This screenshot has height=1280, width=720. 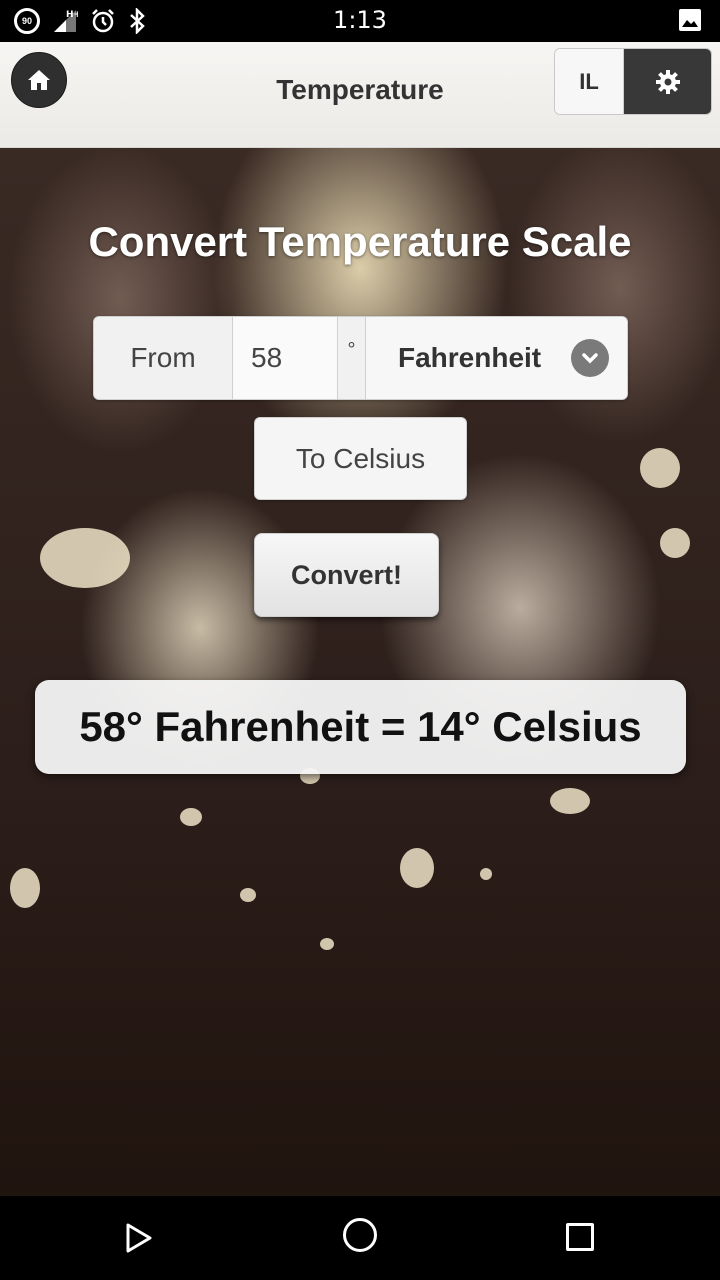 I want to click on to-scale-button: To Celsius, so click(x=360, y=458).